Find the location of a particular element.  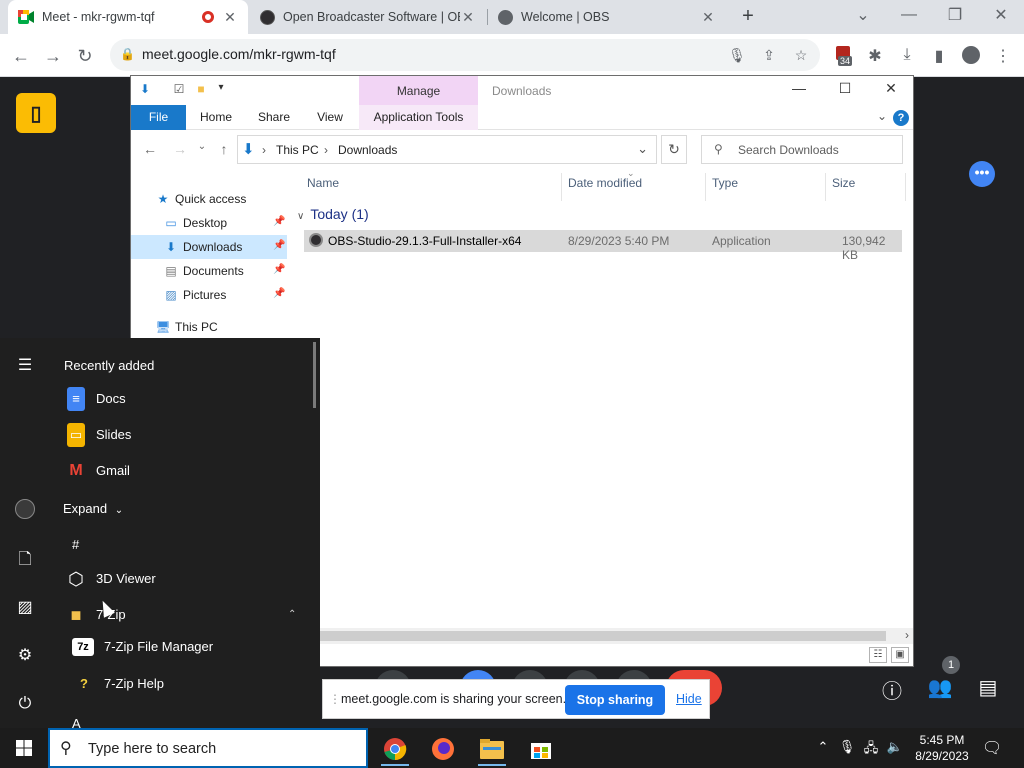

minimize-icon: — is located at coordinates (909, 15).